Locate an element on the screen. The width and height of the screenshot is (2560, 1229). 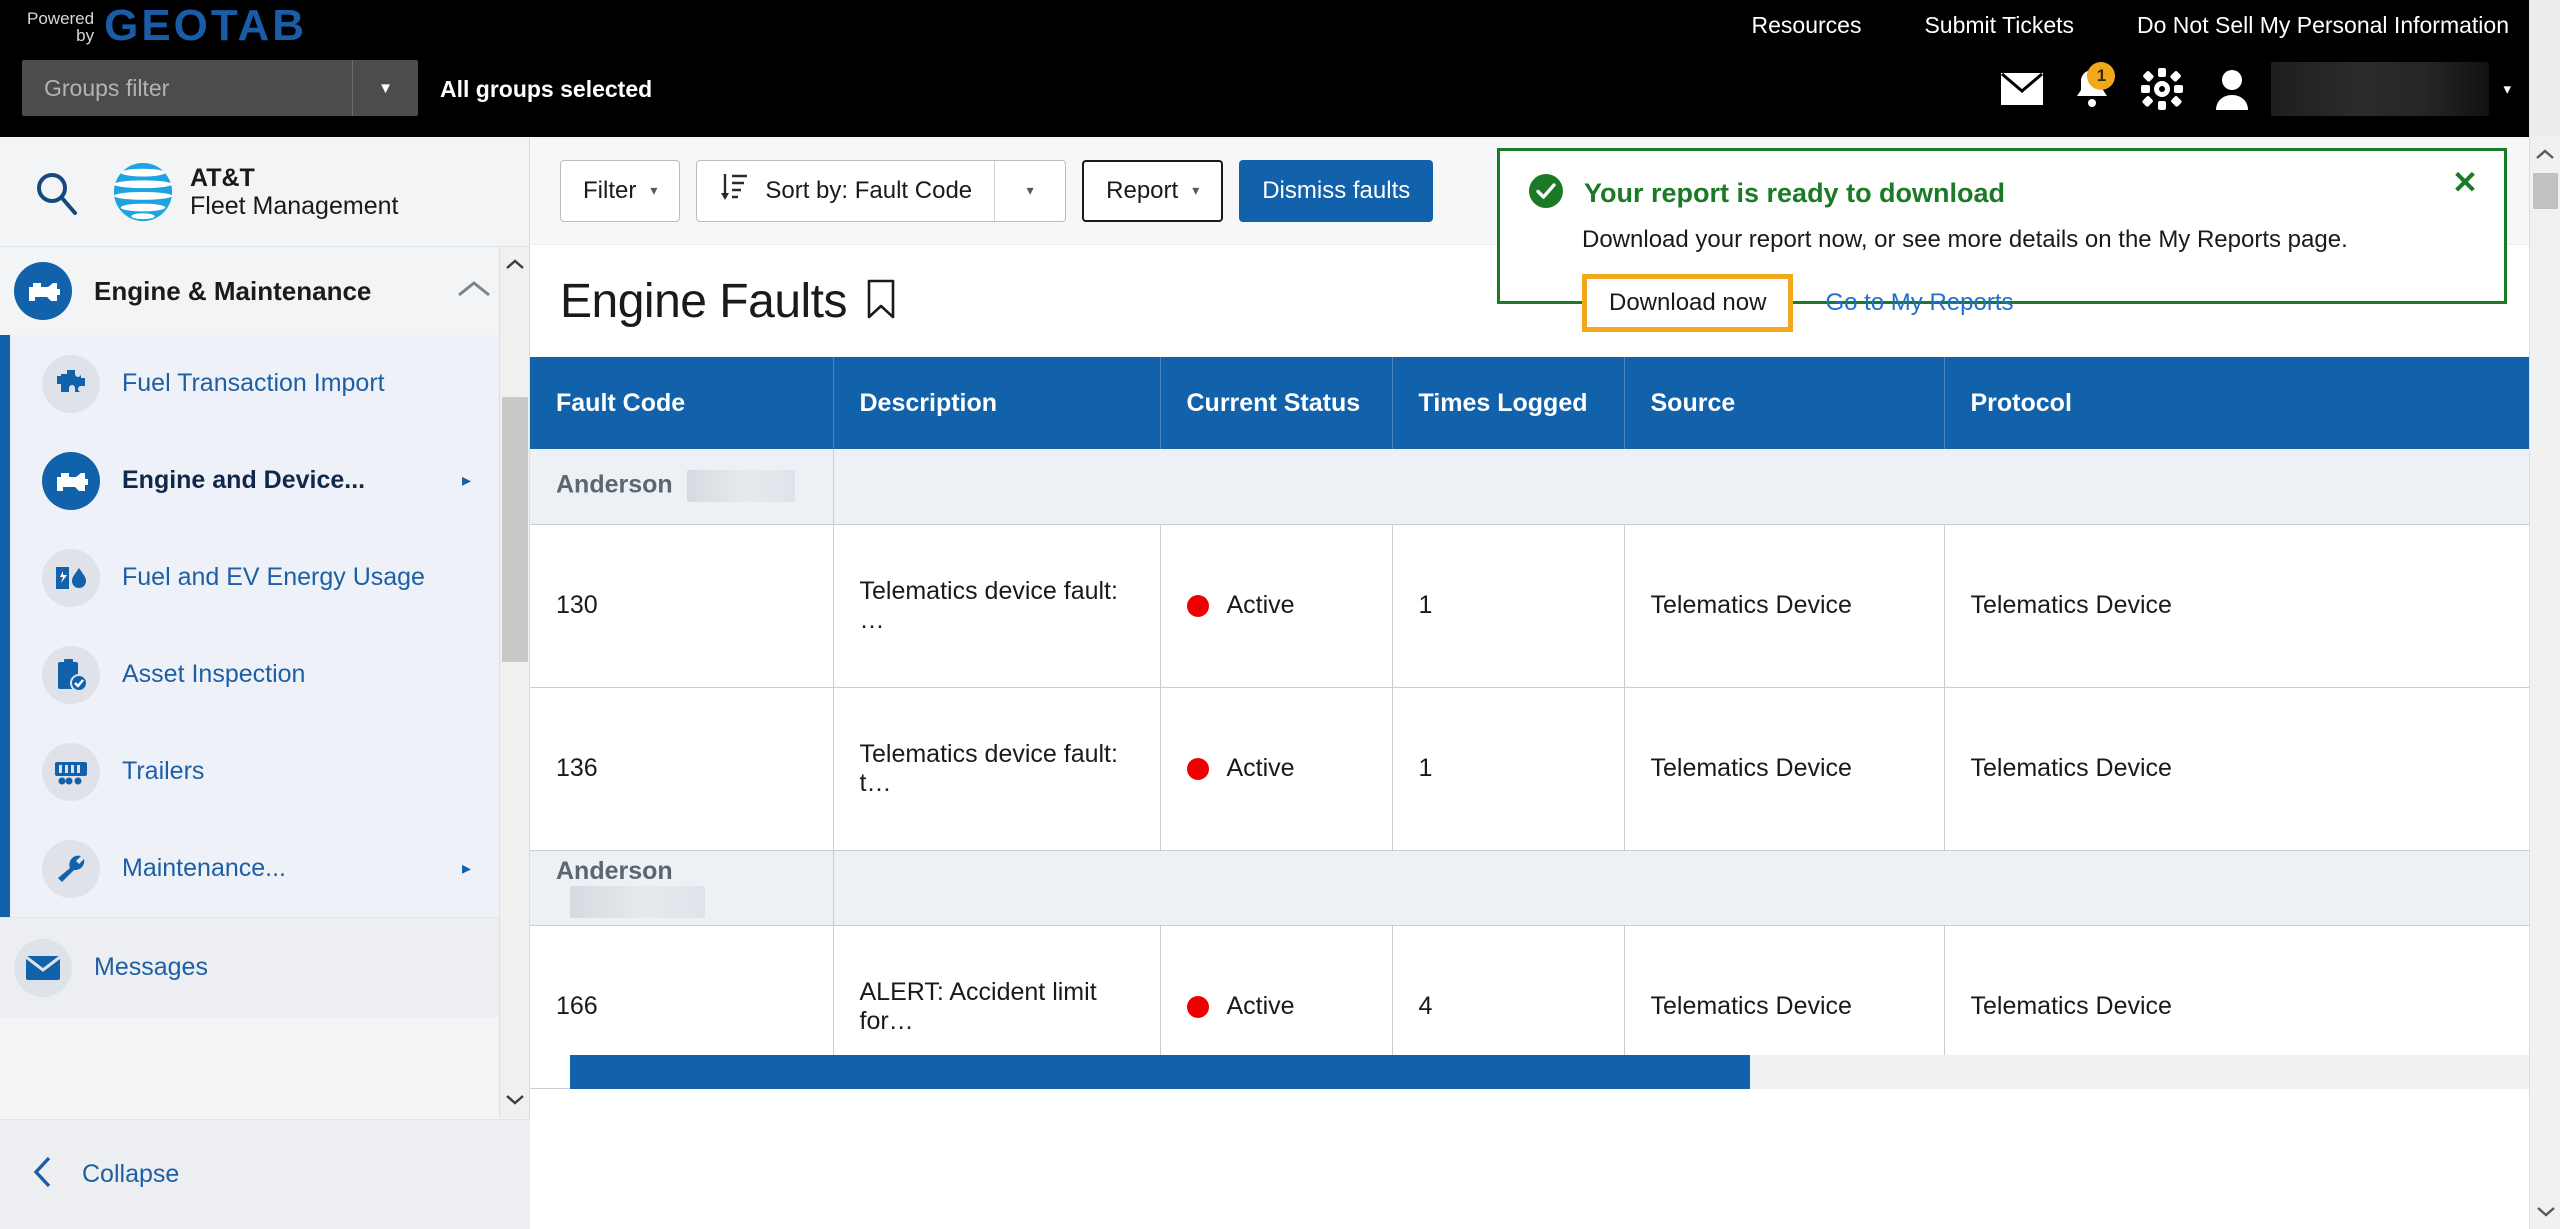
toast-title: Your report is ready to download is located at coordinates (1795, 193).